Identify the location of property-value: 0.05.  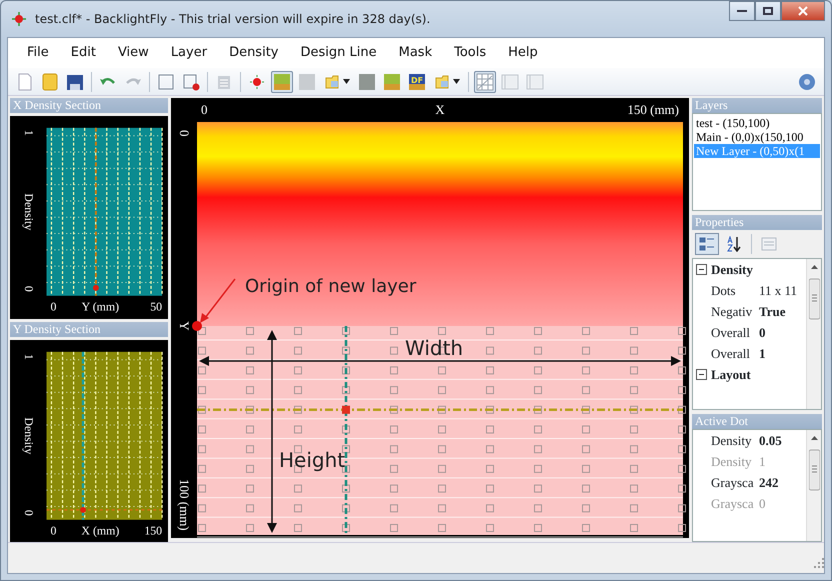
(770, 440).